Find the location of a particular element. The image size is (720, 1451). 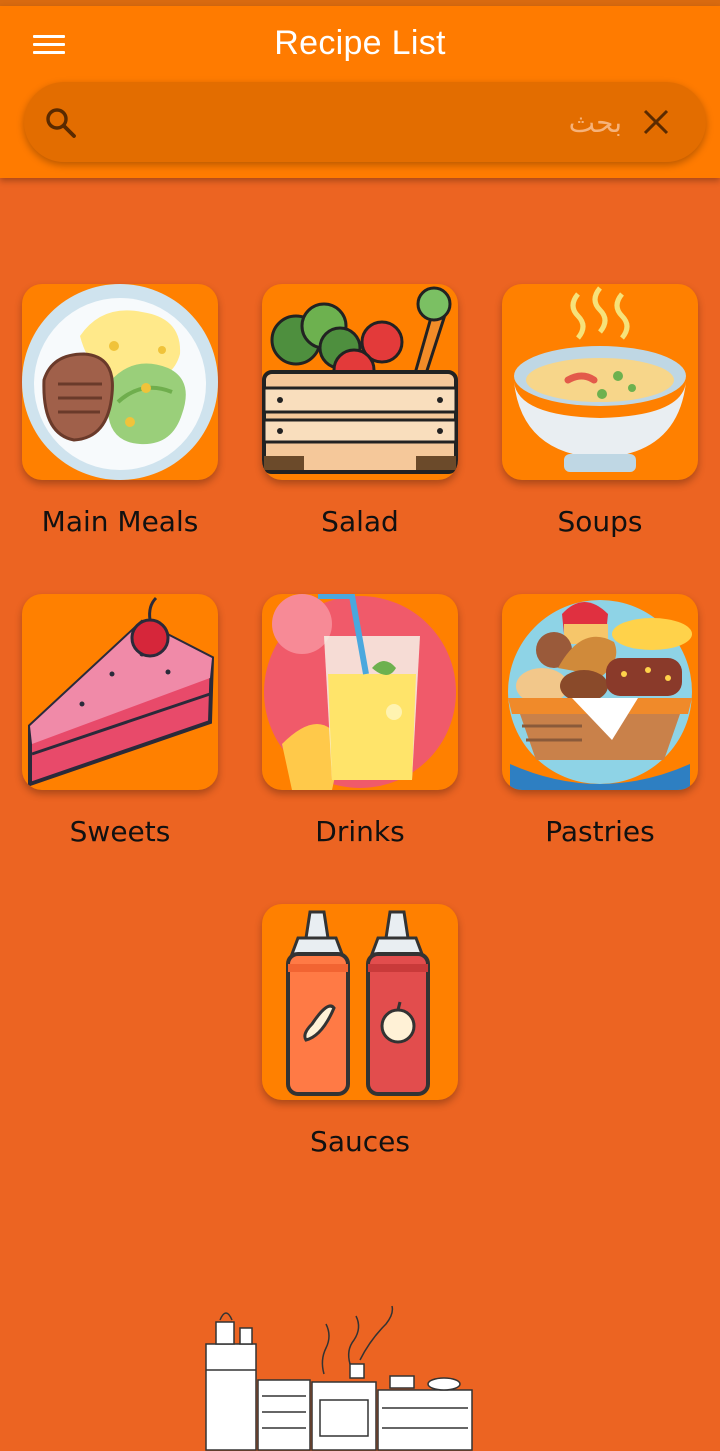

category-tile-soups is located at coordinates (600, 382).